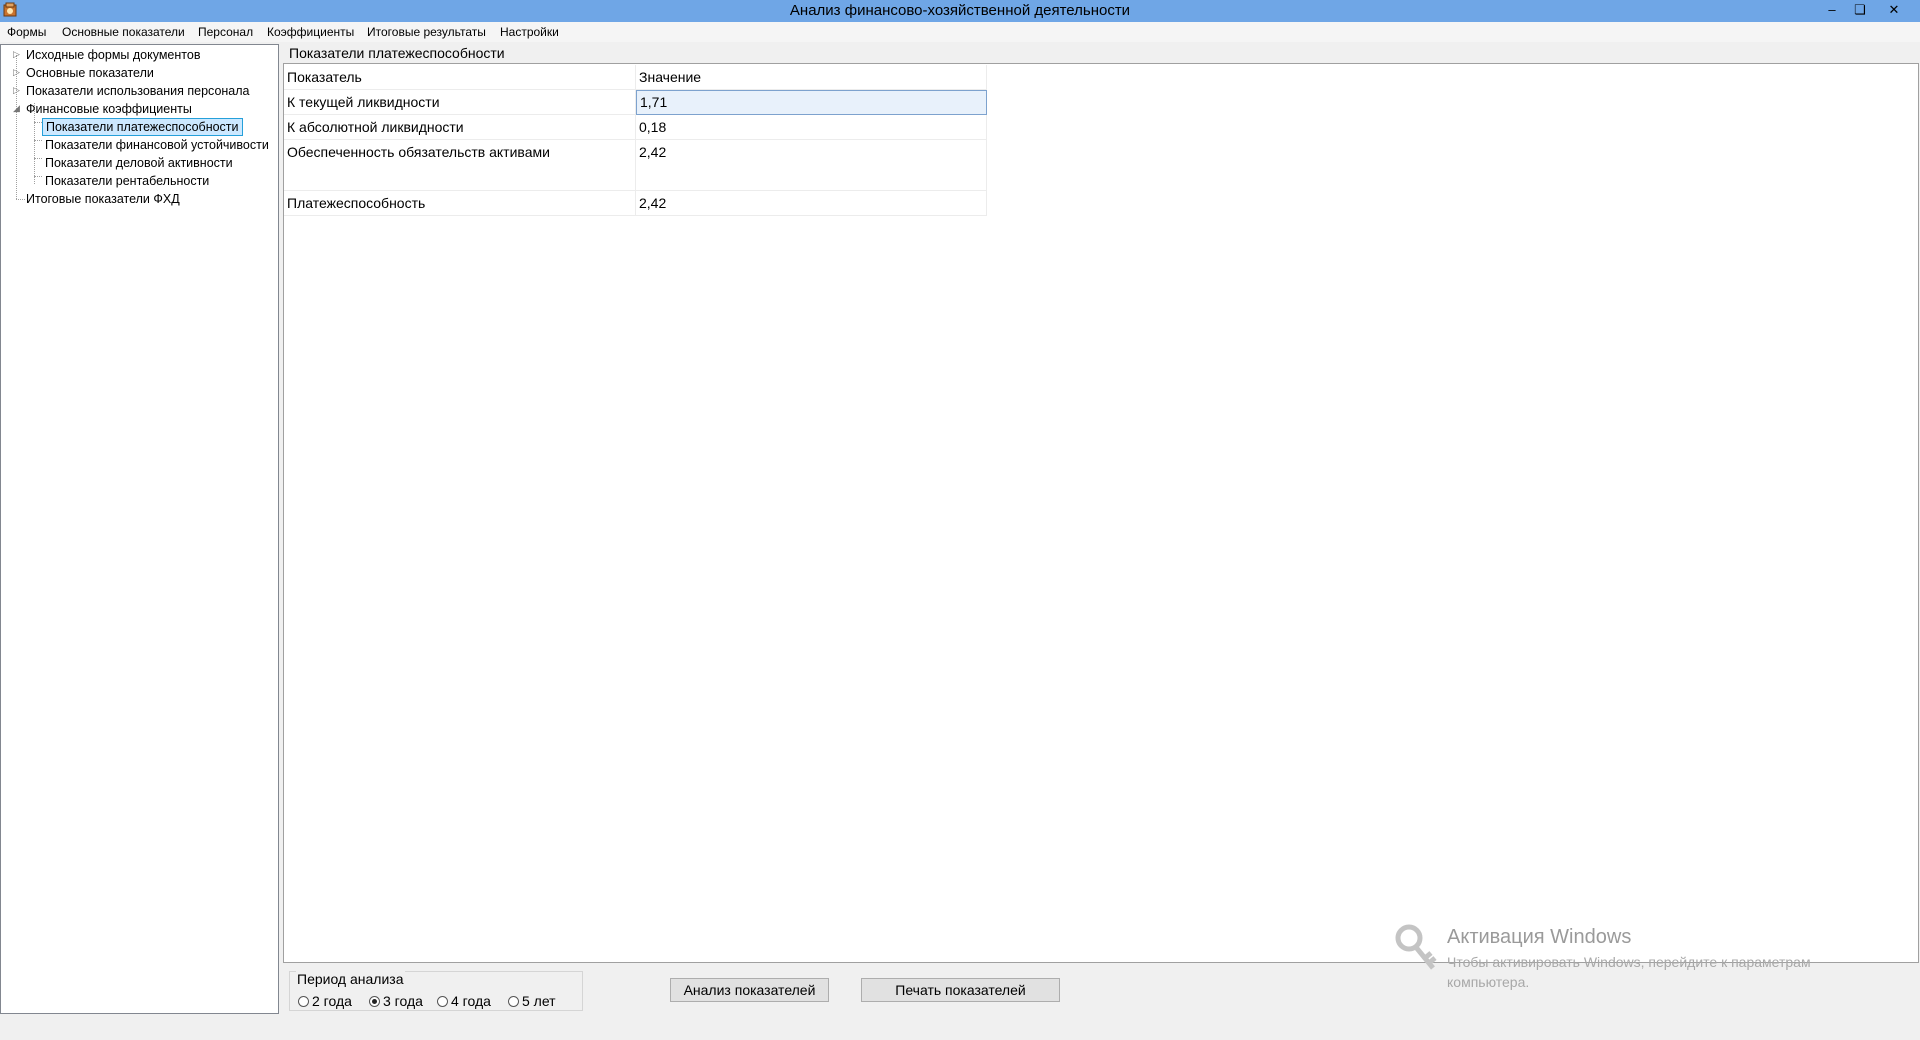 The width and height of the screenshot is (1920, 1040). Describe the element at coordinates (90, 73) in the screenshot. I see `tree-item-main-indicators: Основные показатели` at that location.